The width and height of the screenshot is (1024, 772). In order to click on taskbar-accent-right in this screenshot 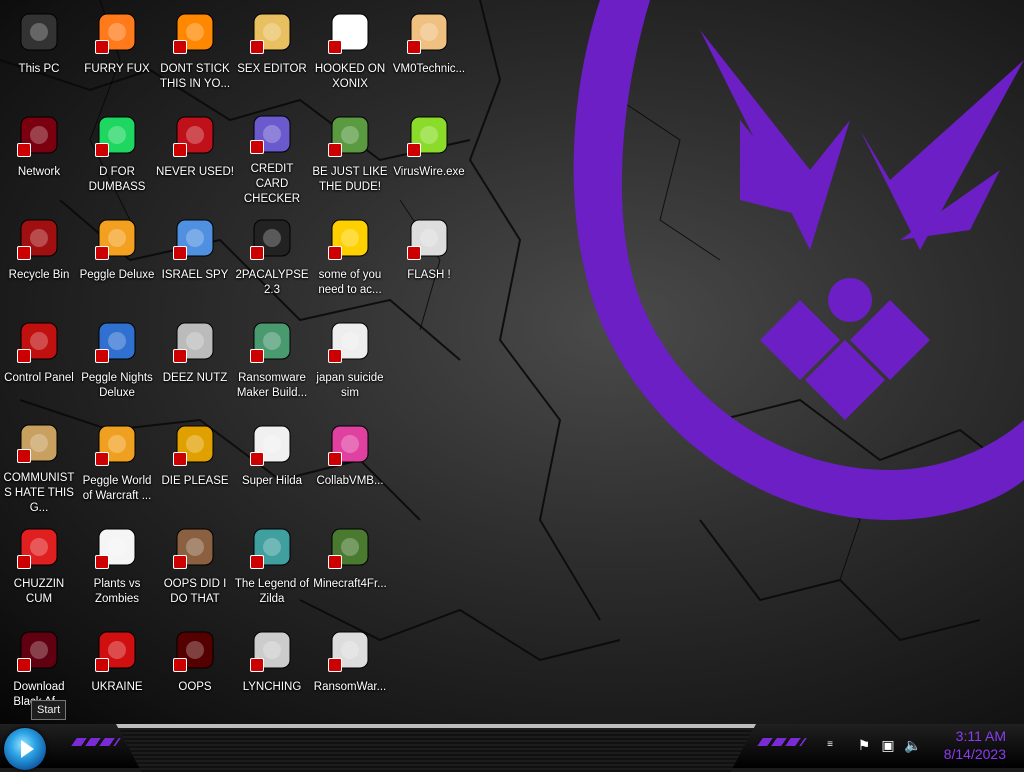, I will do `click(782, 742)`.